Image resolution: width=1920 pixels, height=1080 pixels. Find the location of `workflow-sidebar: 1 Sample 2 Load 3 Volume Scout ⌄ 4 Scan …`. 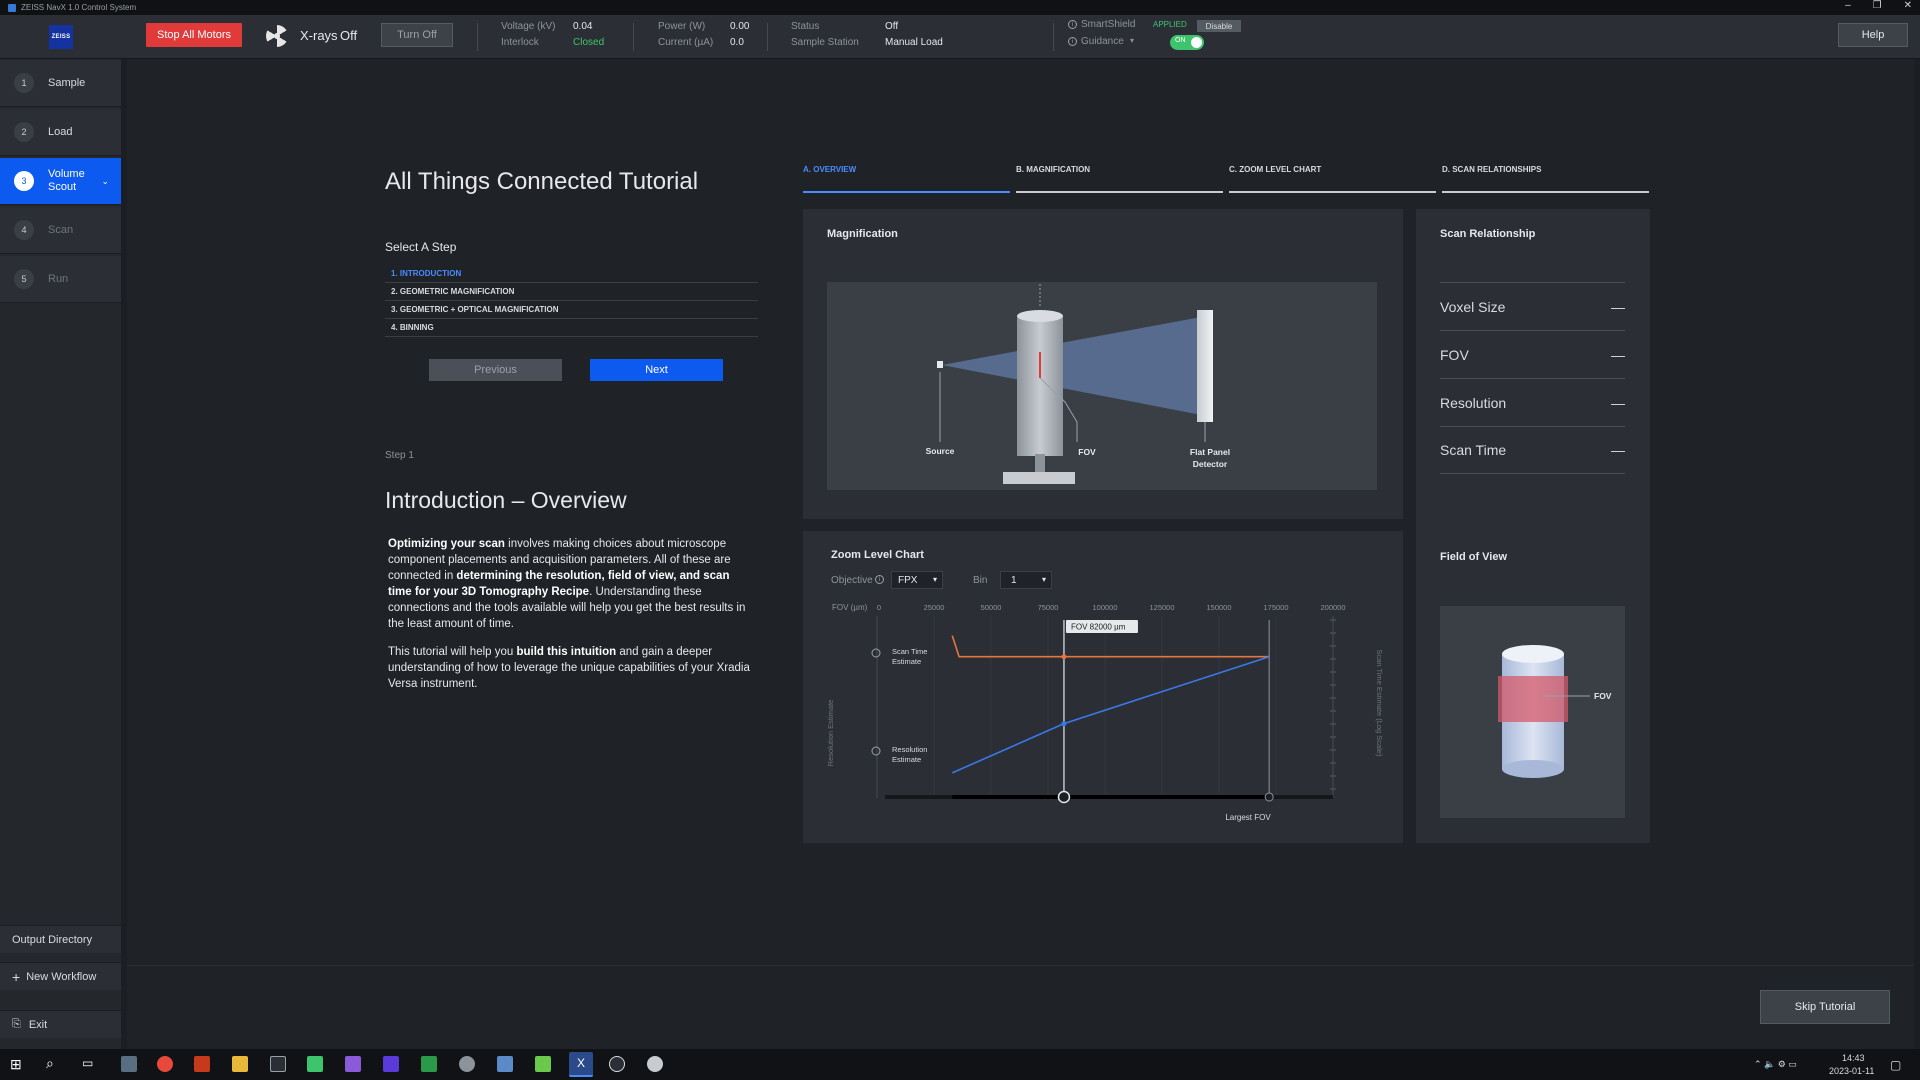

workflow-sidebar: 1 Sample 2 Load 3 Volume Scout ⌄ 4 Scan … is located at coordinates (60, 554).